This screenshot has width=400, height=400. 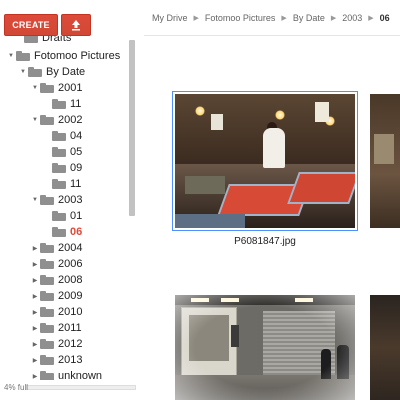 I want to click on tree-item-label: 2010, so click(x=70, y=312).